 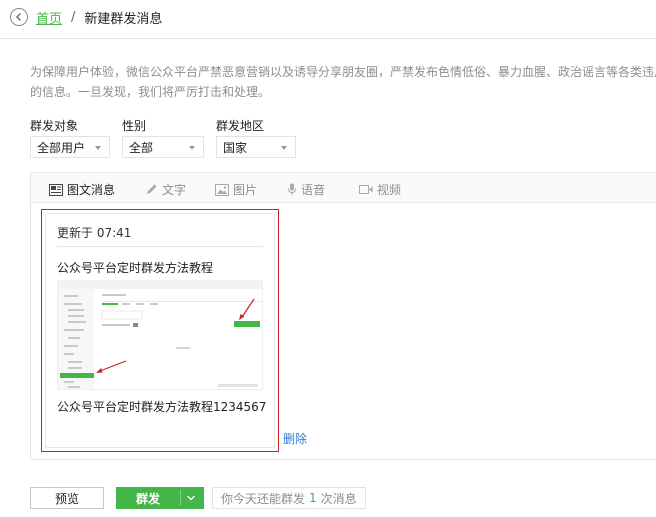 I want to click on gender-select: 全部, so click(x=163, y=147).